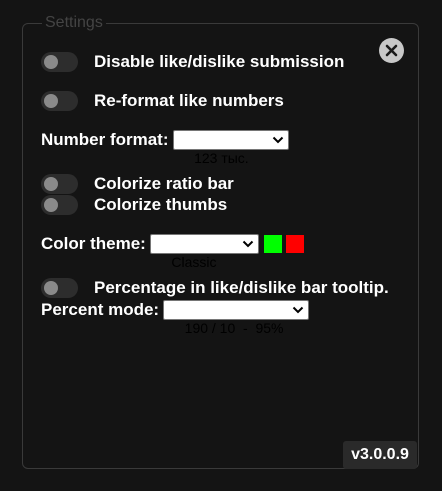  Describe the element at coordinates (59, 288) in the screenshot. I see `percentage-tooltip-toggle` at that location.